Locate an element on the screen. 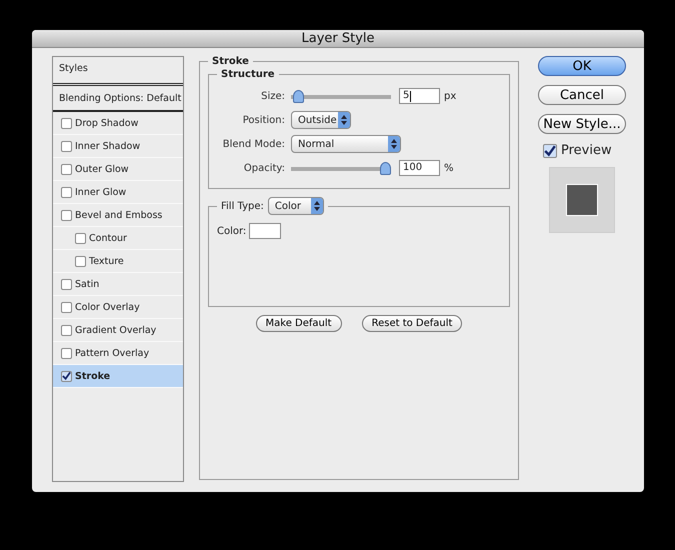 The width and height of the screenshot is (675, 550). list-item: Drop Shadow is located at coordinates (118, 123).